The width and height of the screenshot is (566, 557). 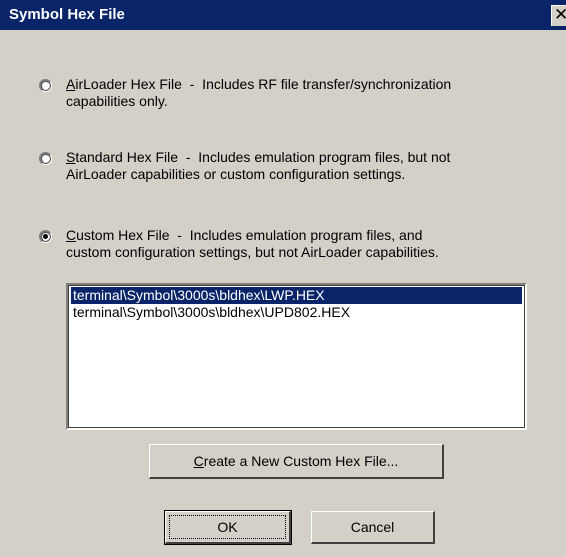 What do you see at coordinates (71, 157) in the screenshot?
I see `accelerator-key: S` at bounding box center [71, 157].